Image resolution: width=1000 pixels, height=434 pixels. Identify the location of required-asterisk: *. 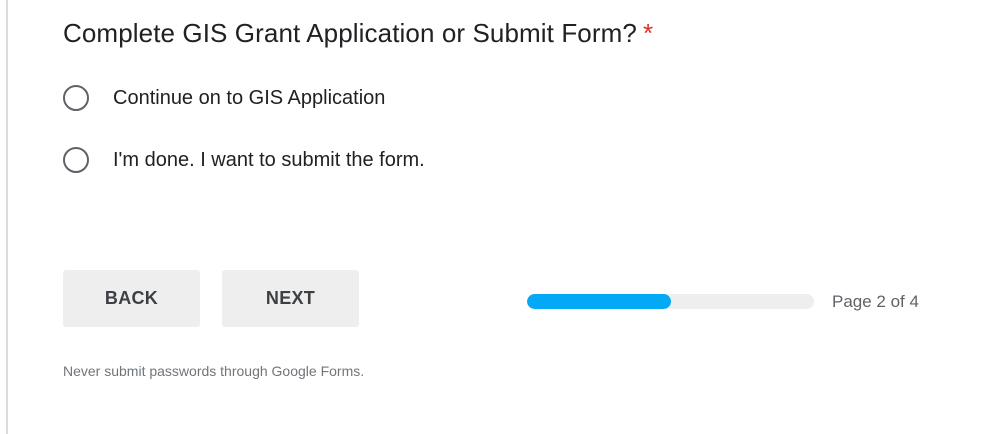
(648, 33).